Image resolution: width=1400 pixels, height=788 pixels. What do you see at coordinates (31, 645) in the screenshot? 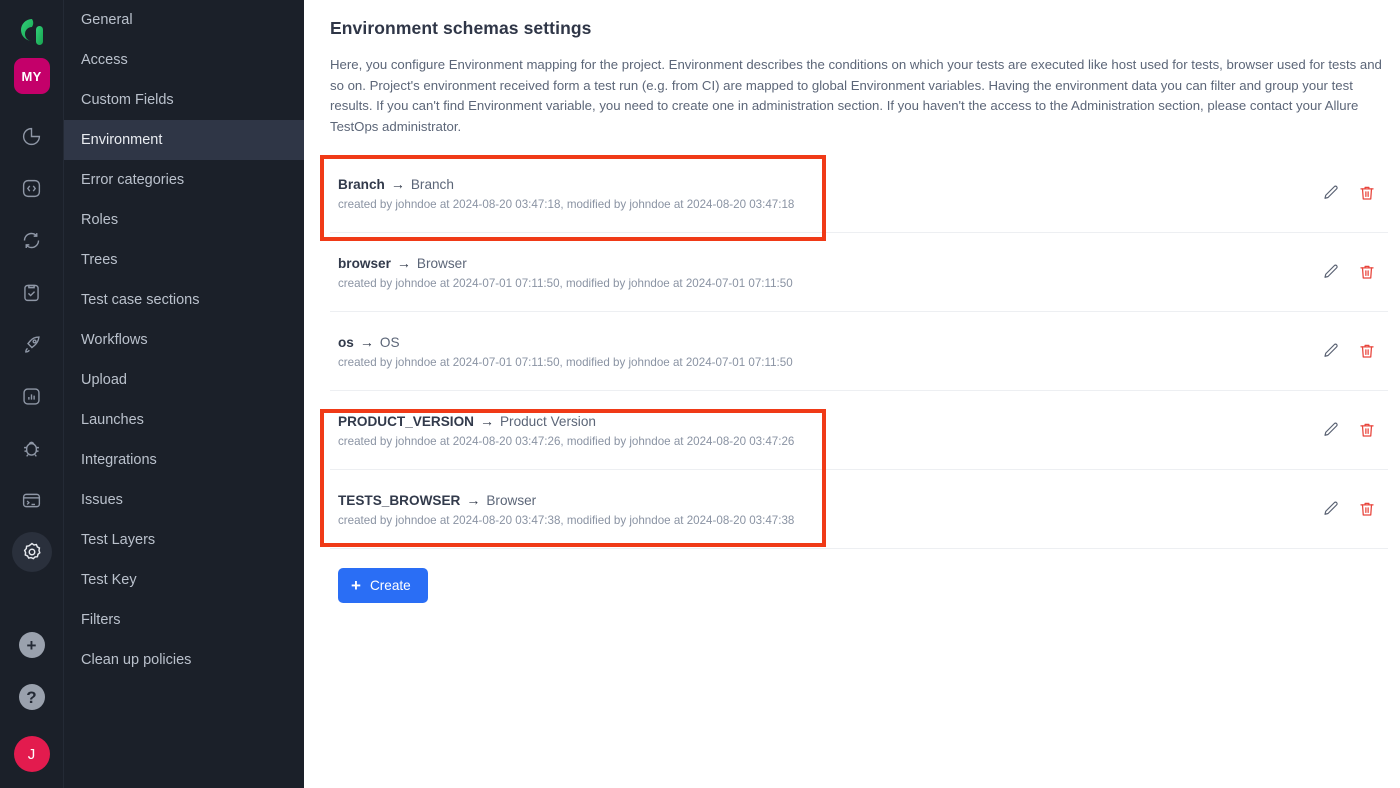
I see `plus-circle-icon: +` at bounding box center [31, 645].